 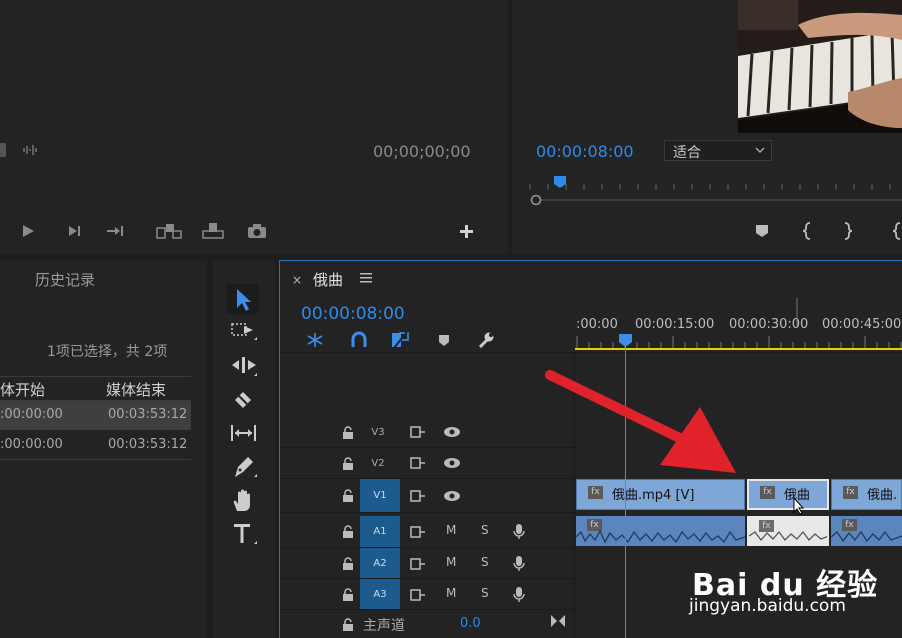 What do you see at coordinates (427, 432) in the screenshot?
I see `track-row-v3: V3` at bounding box center [427, 432].